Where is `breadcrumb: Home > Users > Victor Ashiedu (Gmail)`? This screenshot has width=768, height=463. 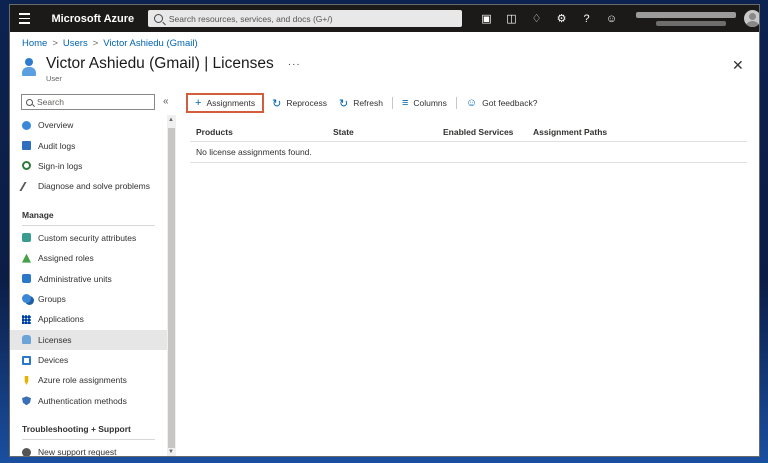 breadcrumb: Home > Users > Victor Ashiedu (Gmail) is located at coordinates (110, 43).